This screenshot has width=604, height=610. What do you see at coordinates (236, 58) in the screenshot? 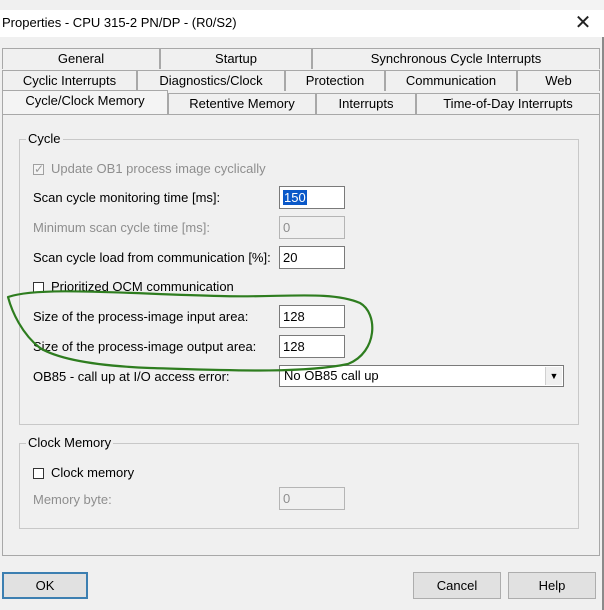
I see `tab-startup: Startup` at bounding box center [236, 58].